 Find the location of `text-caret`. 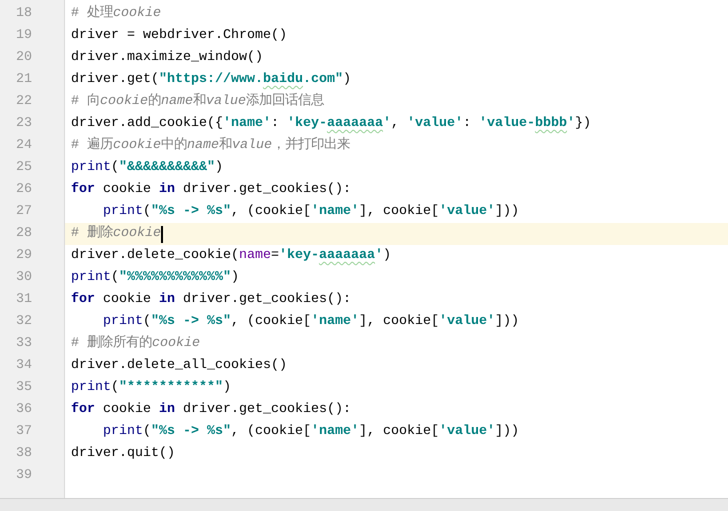

text-caret is located at coordinates (162, 234).